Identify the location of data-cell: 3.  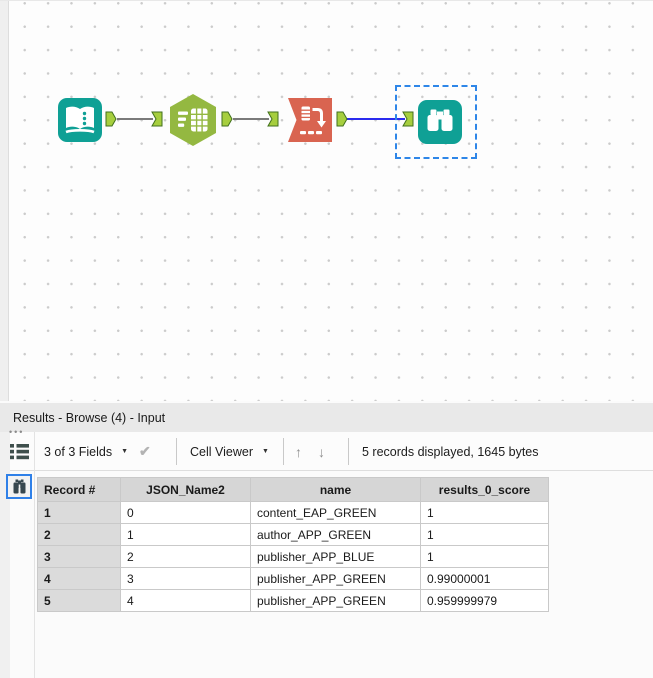
(185, 578).